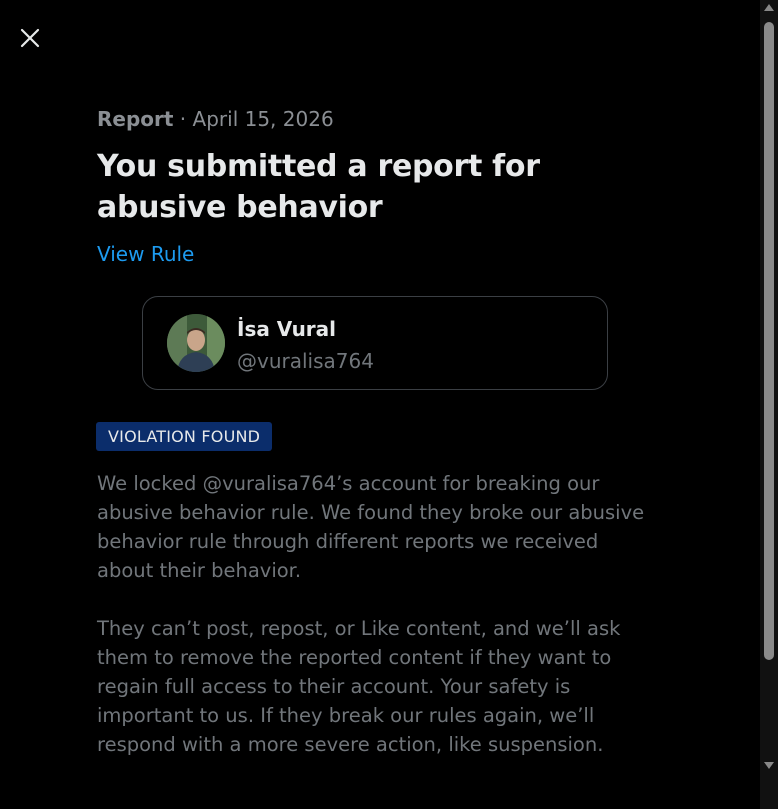  I want to click on vertical-scrollbar, so click(769, 404).